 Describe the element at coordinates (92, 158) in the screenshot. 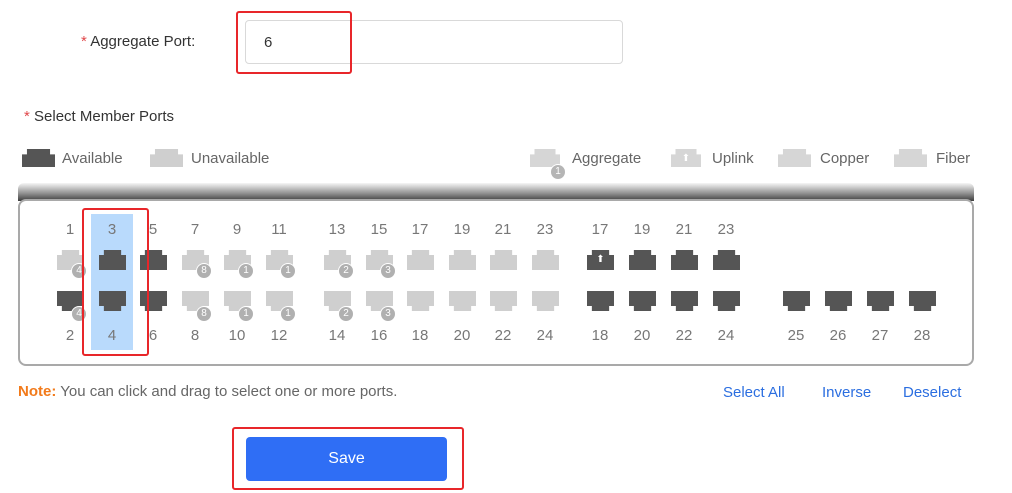

I see `legend-available: Available` at that location.